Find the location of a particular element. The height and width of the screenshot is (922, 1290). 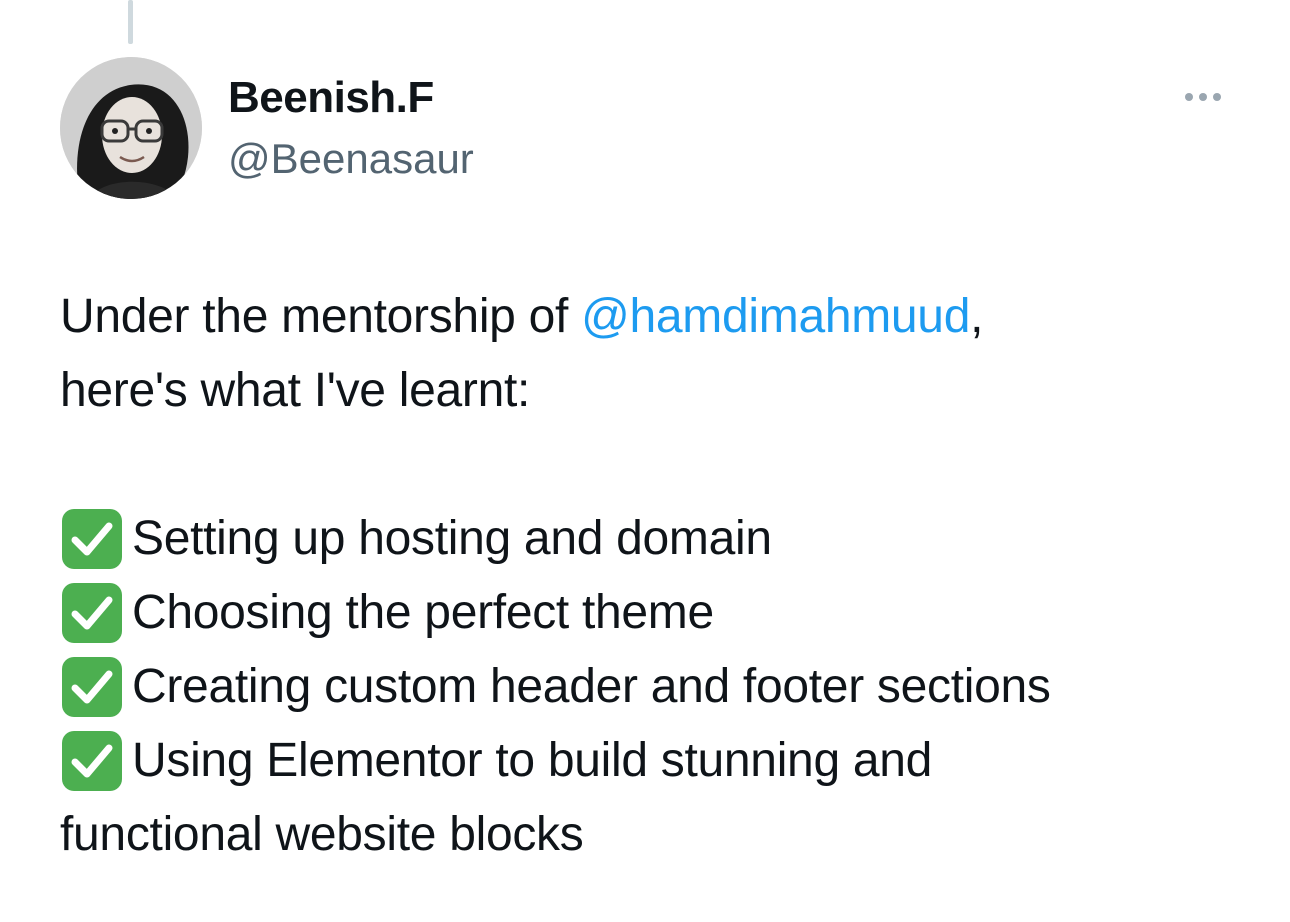

avatar is located at coordinates (131, 128).